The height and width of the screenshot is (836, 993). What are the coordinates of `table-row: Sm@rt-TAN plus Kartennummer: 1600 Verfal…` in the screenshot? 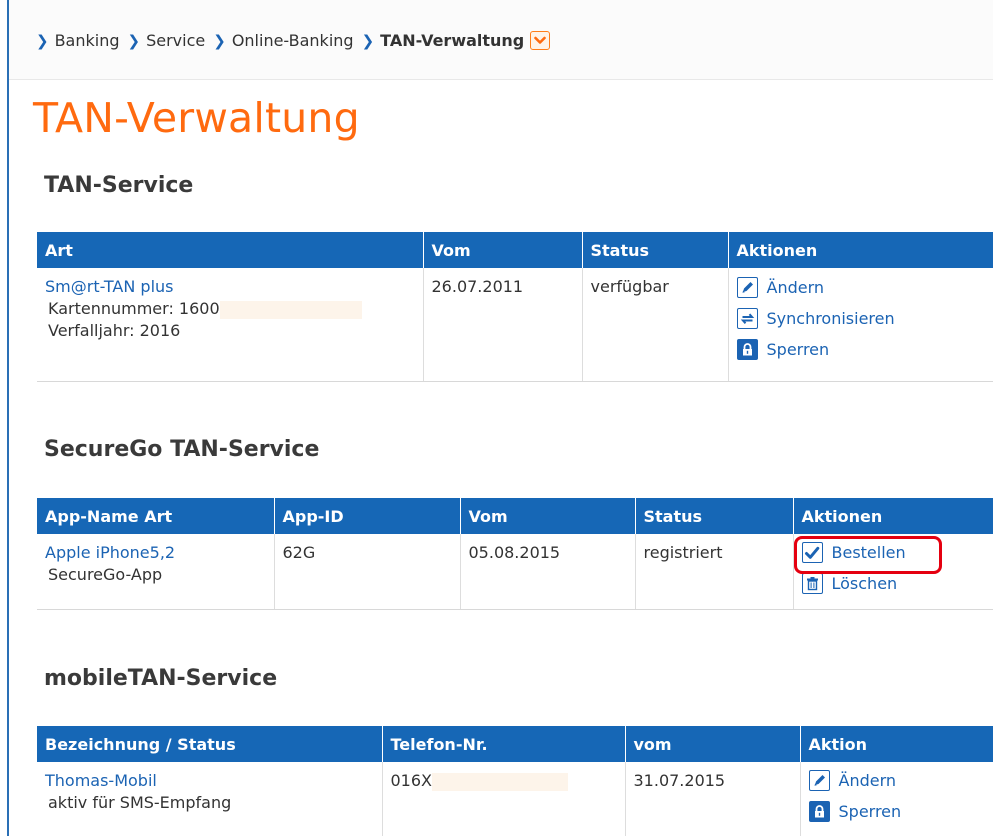 It's located at (515, 325).